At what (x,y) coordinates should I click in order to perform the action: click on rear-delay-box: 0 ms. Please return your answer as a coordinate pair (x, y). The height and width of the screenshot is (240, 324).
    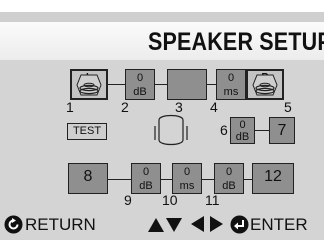
    Looking at the image, I should click on (187, 178).